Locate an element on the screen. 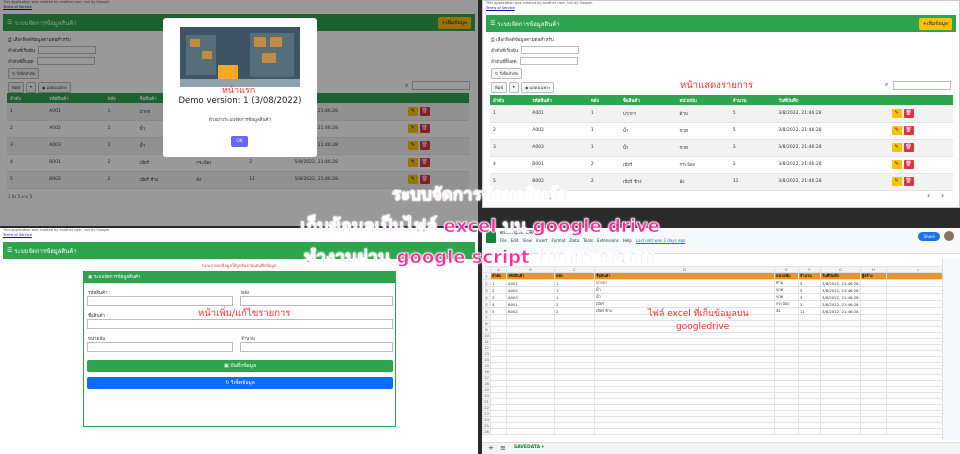 The image size is (960, 454). sheet-cell: หลัง is located at coordinates (574, 276).